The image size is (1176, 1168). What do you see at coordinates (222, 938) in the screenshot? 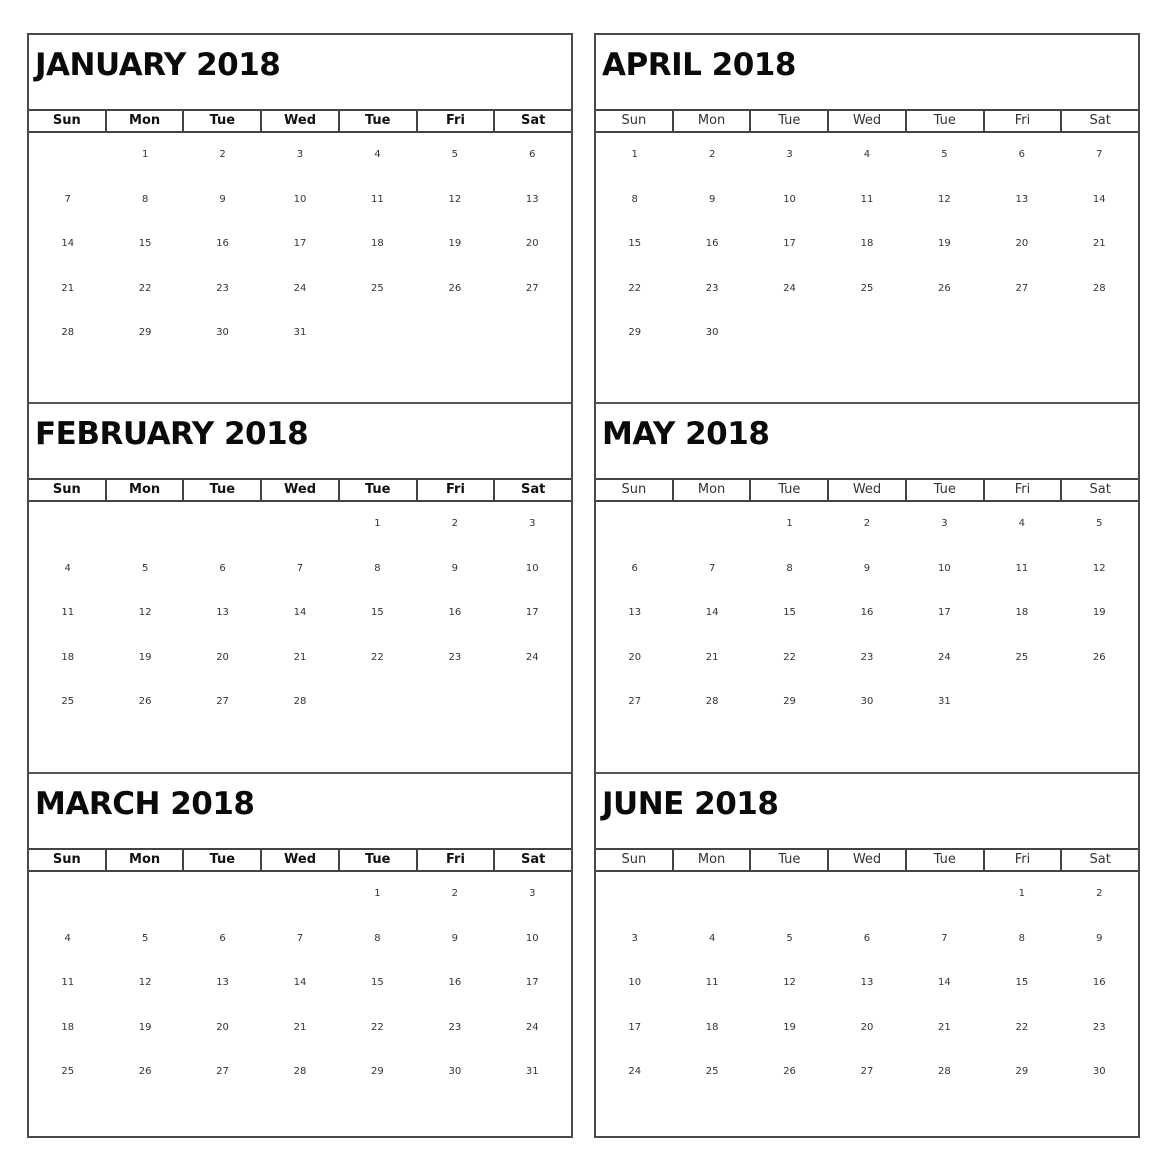
I see `day-cell: 6` at bounding box center [222, 938].